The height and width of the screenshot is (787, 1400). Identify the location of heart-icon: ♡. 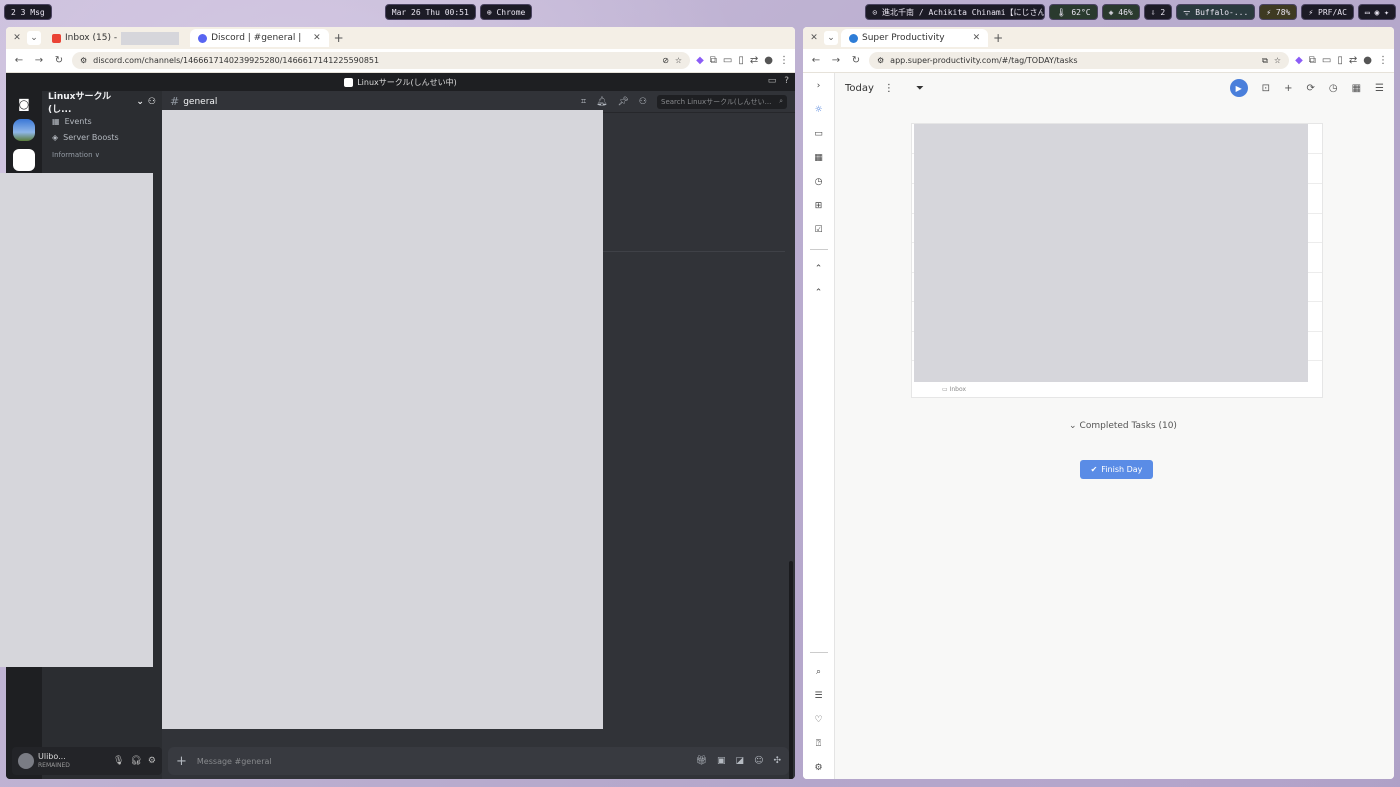
(818, 720).